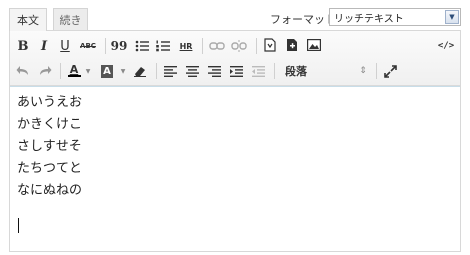 This screenshot has height=255, width=470. I want to click on outdent-icon, so click(258, 71).